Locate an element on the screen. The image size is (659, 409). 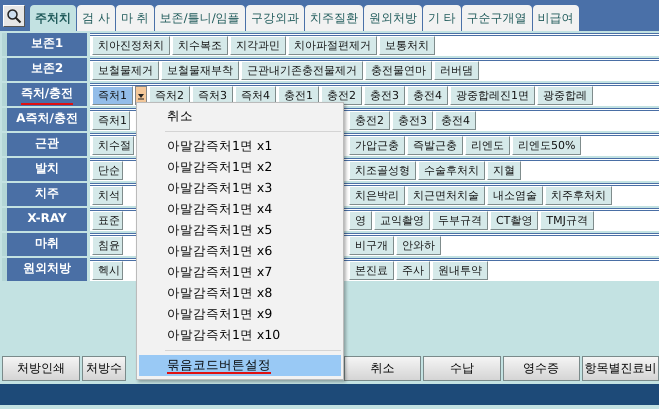
menu-item: 아말감즉처1면 x1 is located at coordinates (240, 146).